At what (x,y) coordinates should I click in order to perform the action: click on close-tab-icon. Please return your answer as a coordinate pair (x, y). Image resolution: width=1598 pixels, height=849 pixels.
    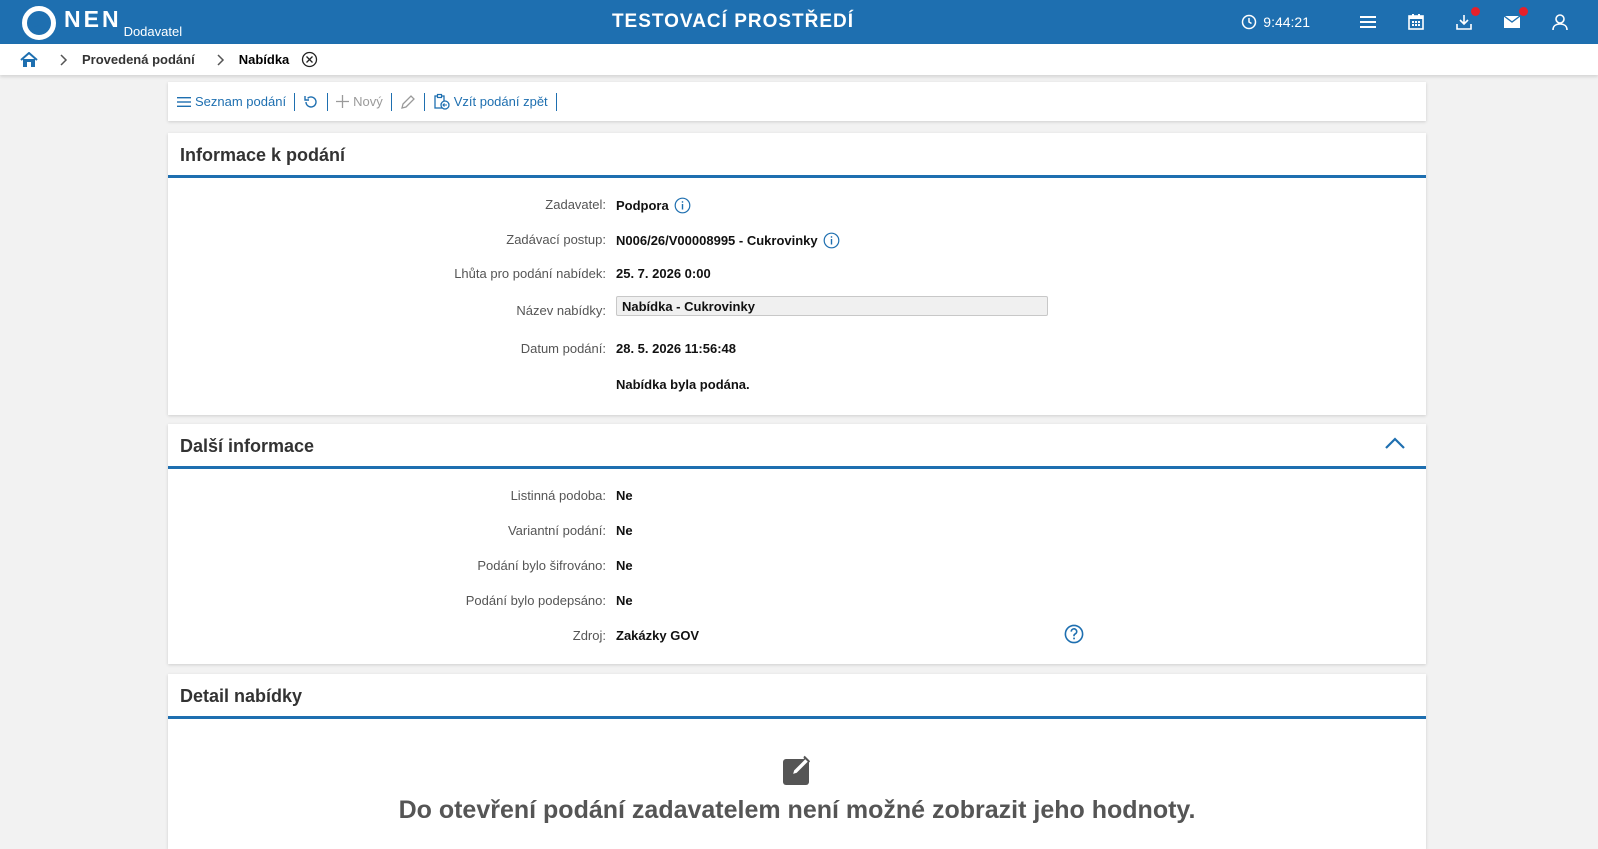
    Looking at the image, I should click on (309, 59).